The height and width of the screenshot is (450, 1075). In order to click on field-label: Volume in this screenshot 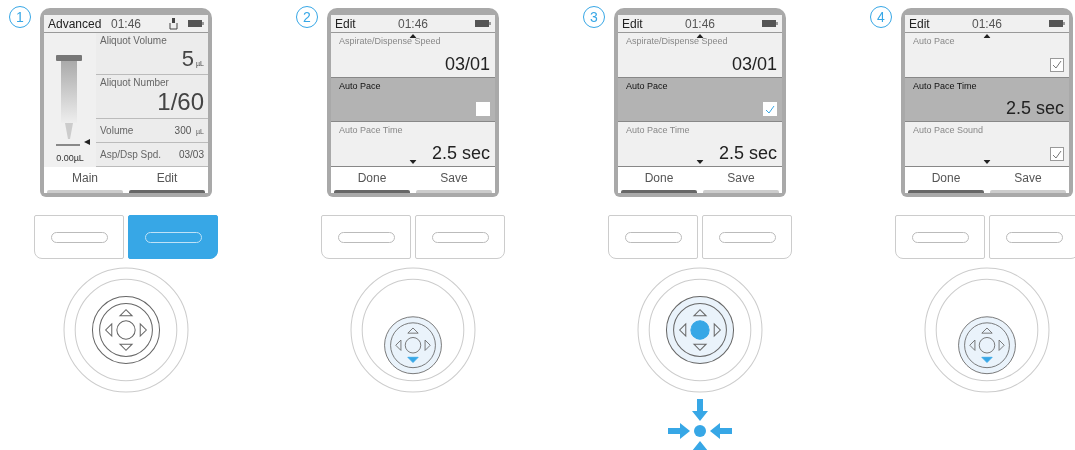, I will do `click(117, 130)`.